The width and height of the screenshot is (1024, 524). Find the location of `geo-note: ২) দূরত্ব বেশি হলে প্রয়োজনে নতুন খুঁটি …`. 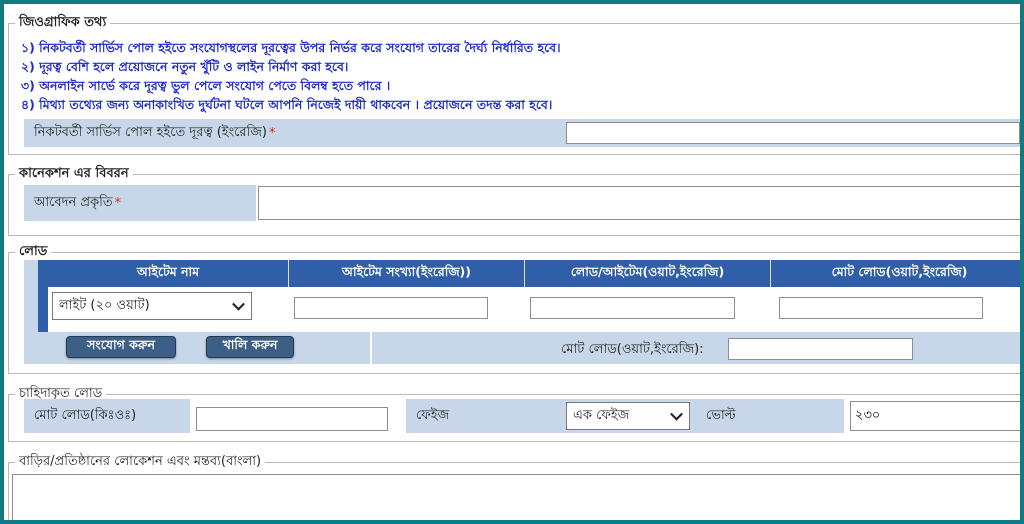

geo-note: ২) দূরত্ব বেশি হলে প্রয়োজনে নতুন খুঁটি … is located at coordinates (185, 66).